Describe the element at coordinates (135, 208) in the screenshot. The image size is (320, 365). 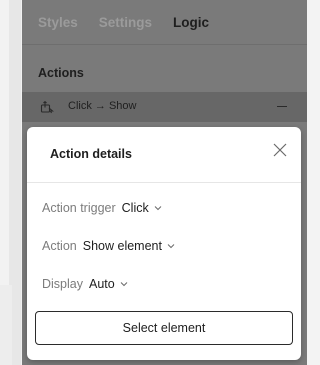
I see `action-trigger-value: Click` at that location.